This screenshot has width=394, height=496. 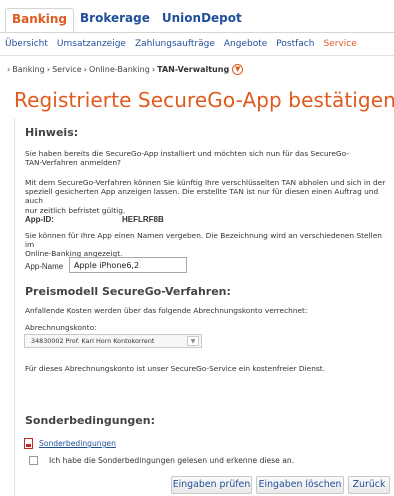 What do you see at coordinates (28, 443) in the screenshot?
I see `pdf-icon` at bounding box center [28, 443].